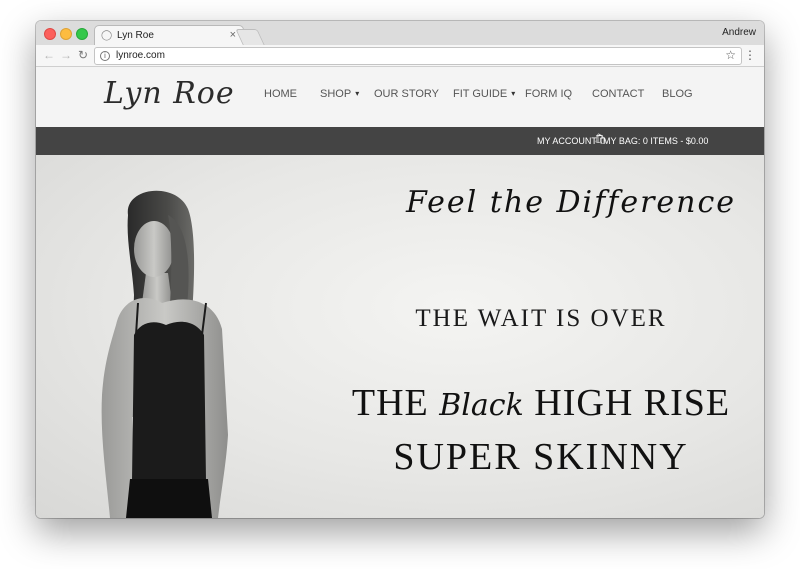 Image resolution: width=800 pixels, height=569 pixels. I want to click on back-button: ←, so click(49, 55).